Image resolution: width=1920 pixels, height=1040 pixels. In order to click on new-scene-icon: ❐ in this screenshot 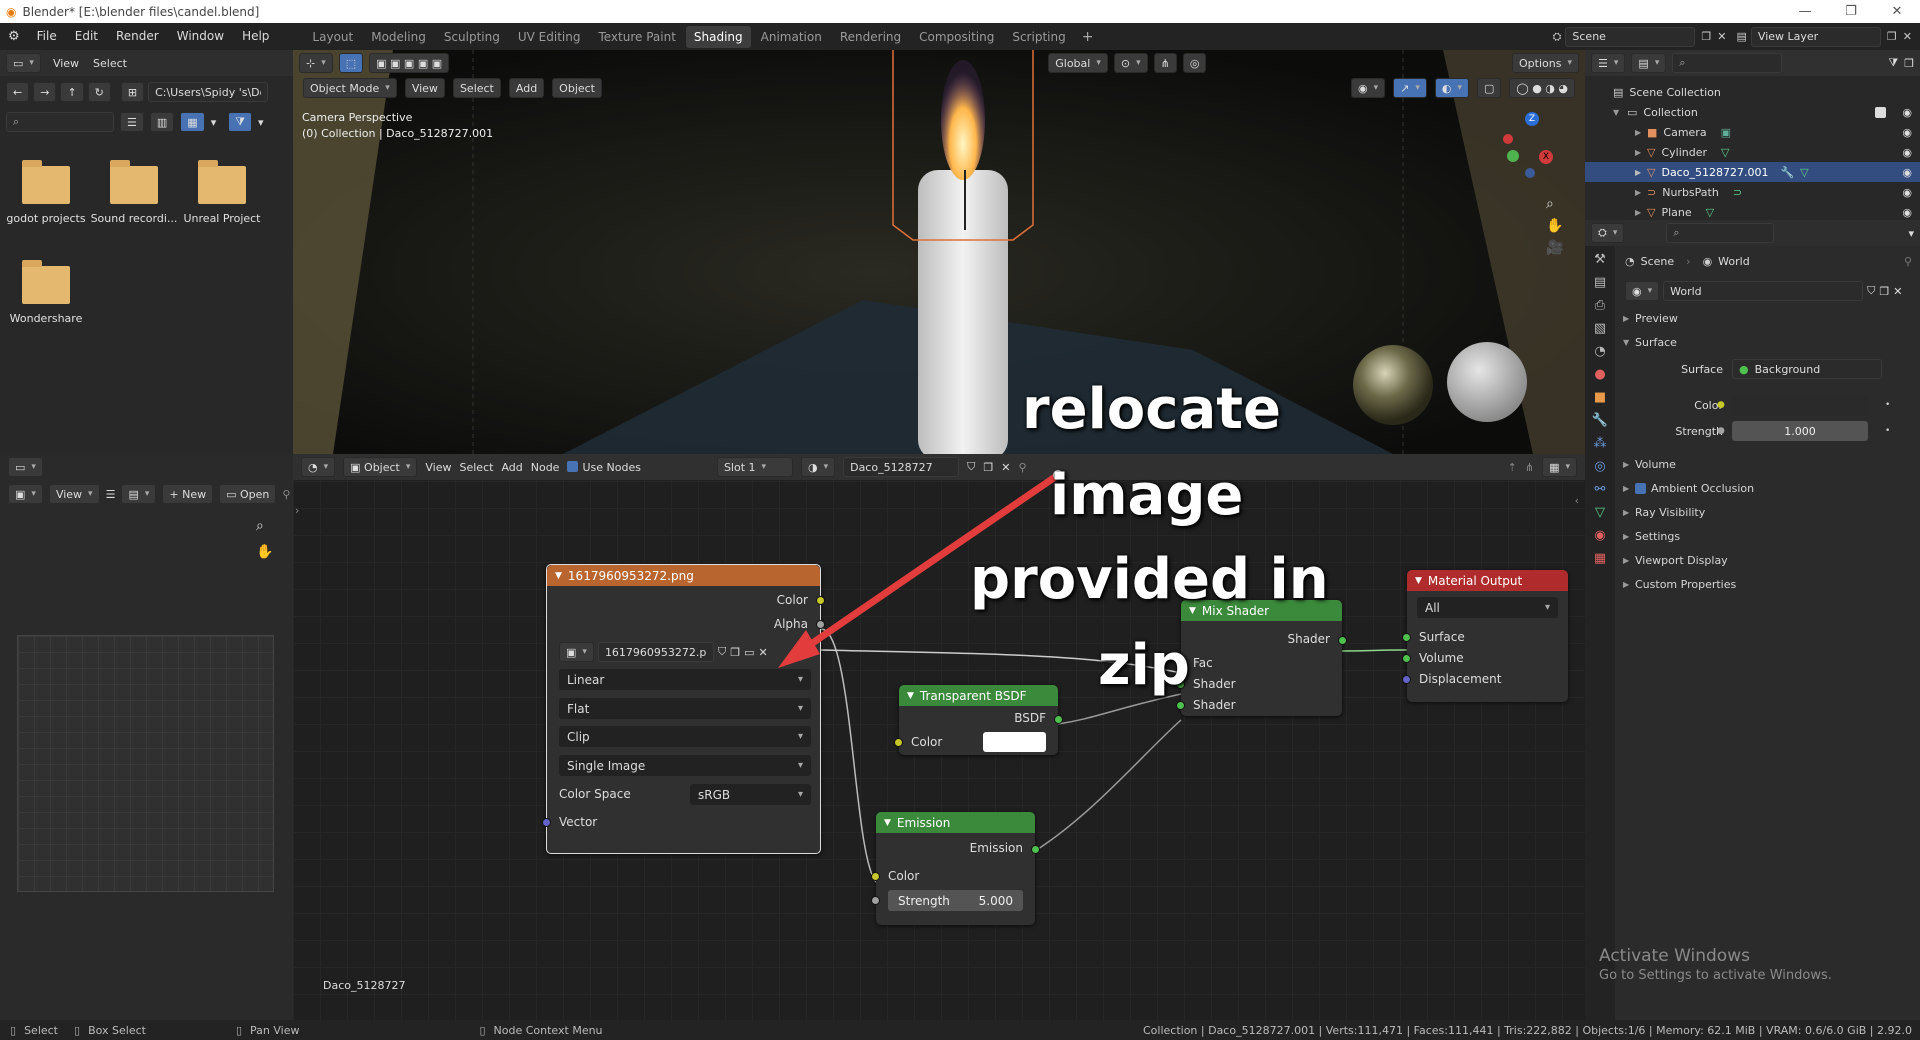, I will do `click(1706, 36)`.